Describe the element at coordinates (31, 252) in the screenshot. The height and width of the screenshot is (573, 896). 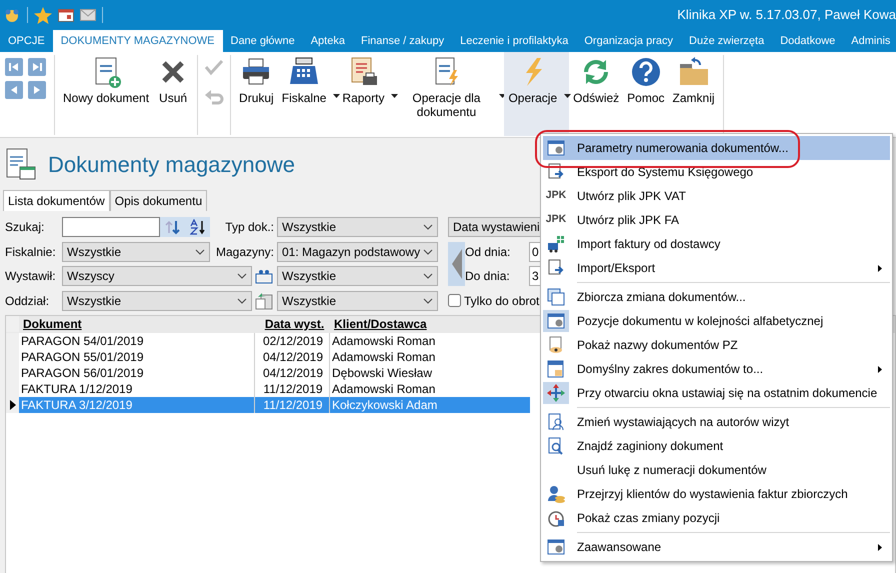
I see `filter-label: Fiskalnie:` at that location.